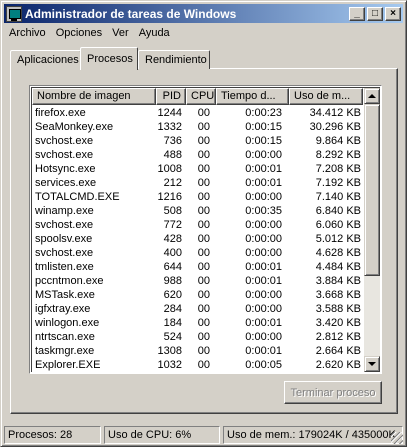 This screenshot has height=447, width=407. I want to click on cell-memory: 7.140 KB, so click(338, 197).